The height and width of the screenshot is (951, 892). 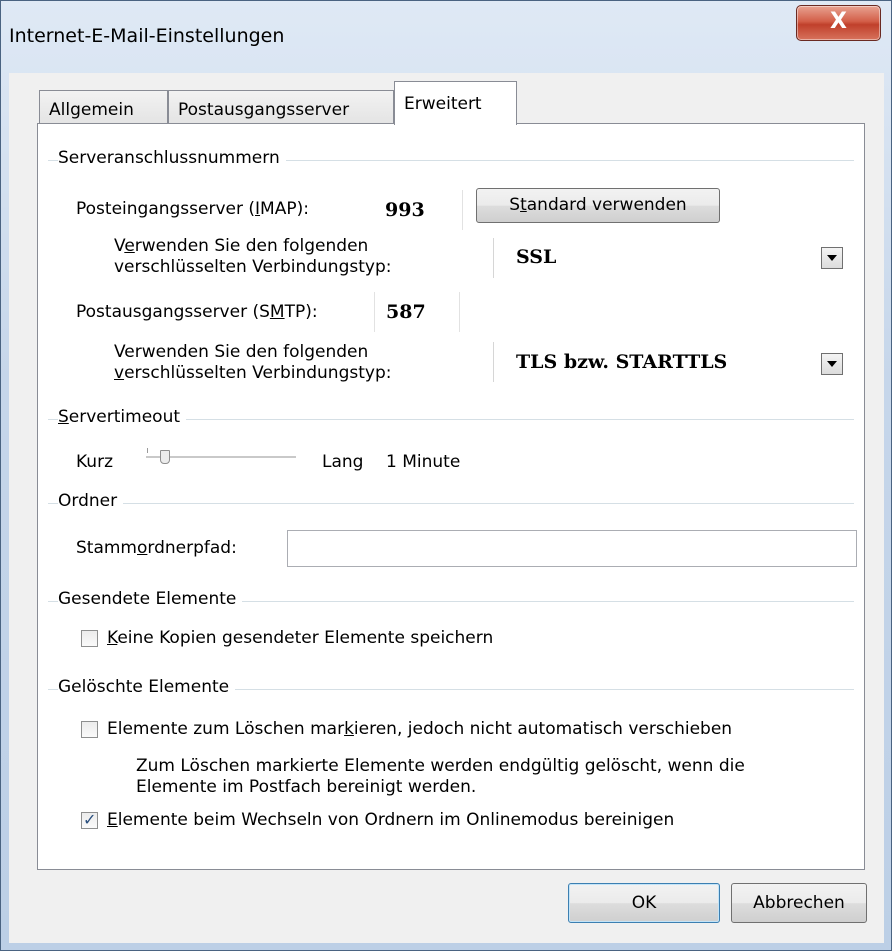 I want to click on tab-label: Postausgangsserver, so click(x=264, y=110).